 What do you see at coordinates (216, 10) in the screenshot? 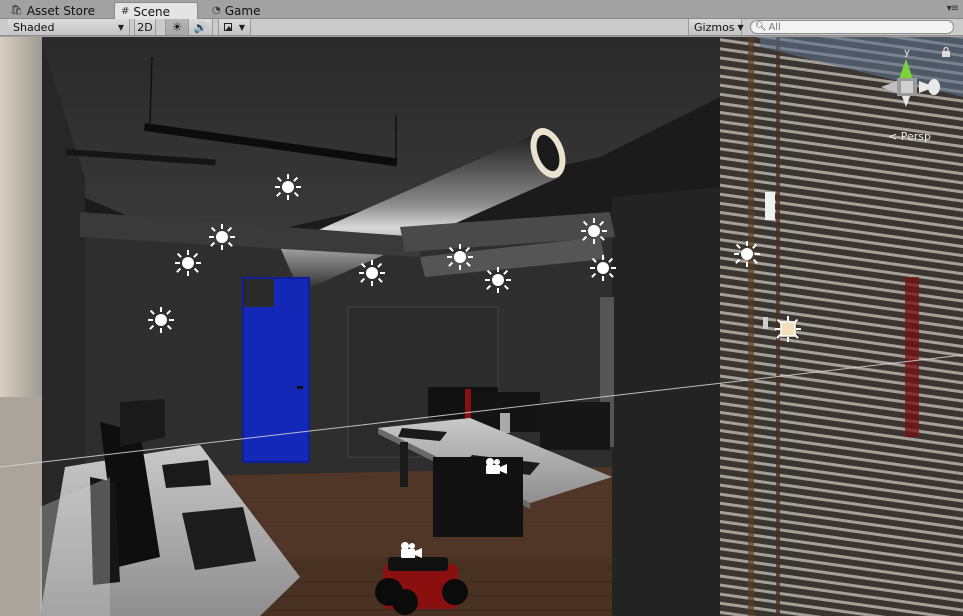
I see `pacman-icon: ◔` at bounding box center [216, 10].